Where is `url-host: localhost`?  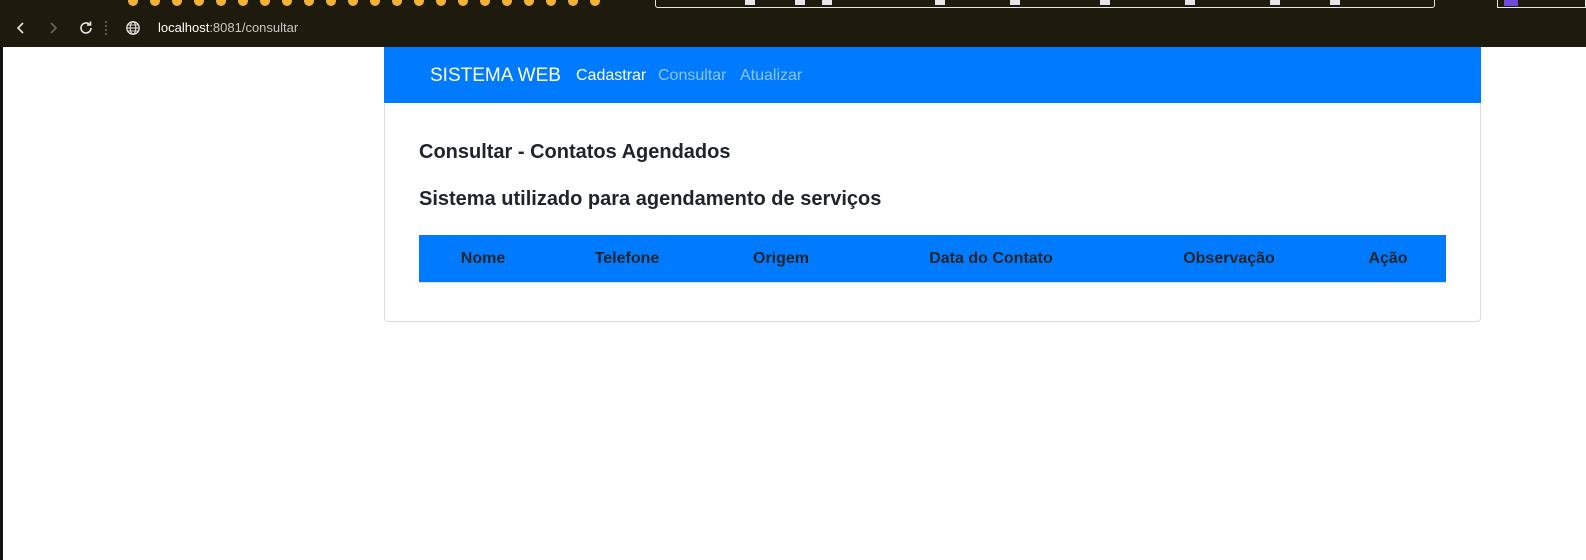 url-host: localhost is located at coordinates (184, 27).